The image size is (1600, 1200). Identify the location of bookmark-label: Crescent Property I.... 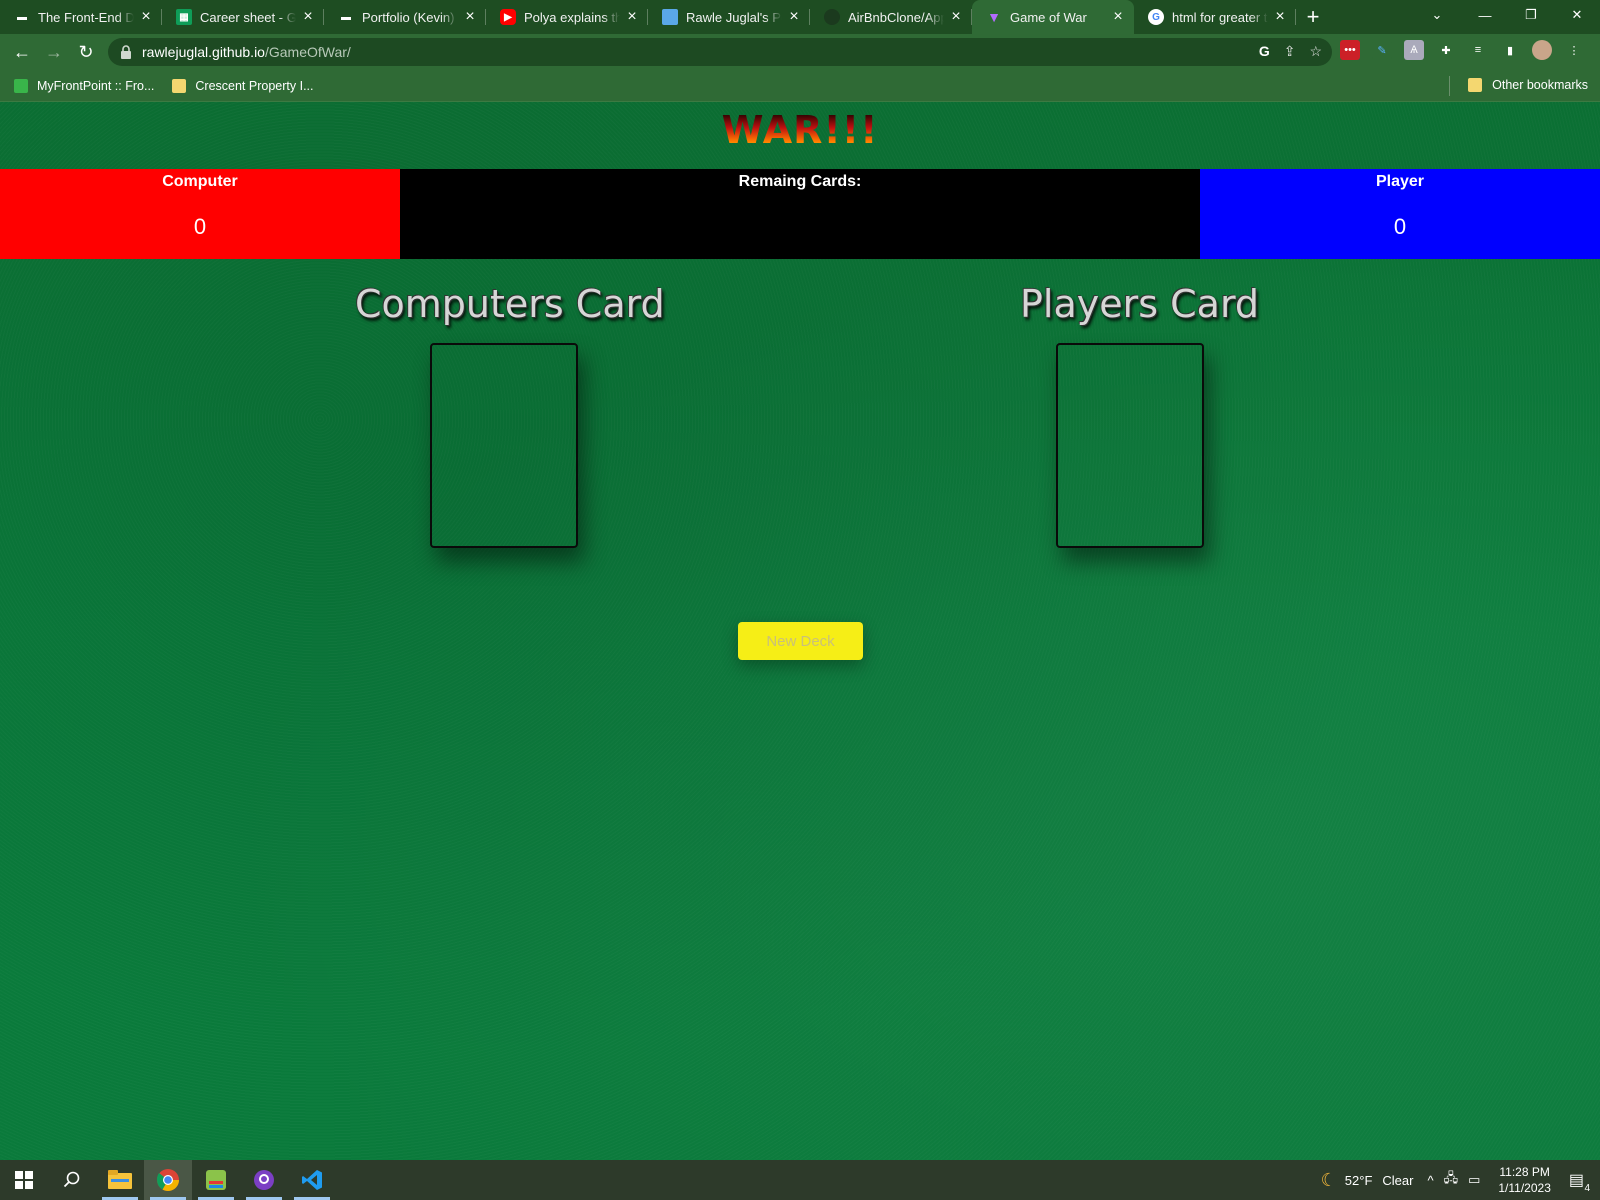
(254, 85).